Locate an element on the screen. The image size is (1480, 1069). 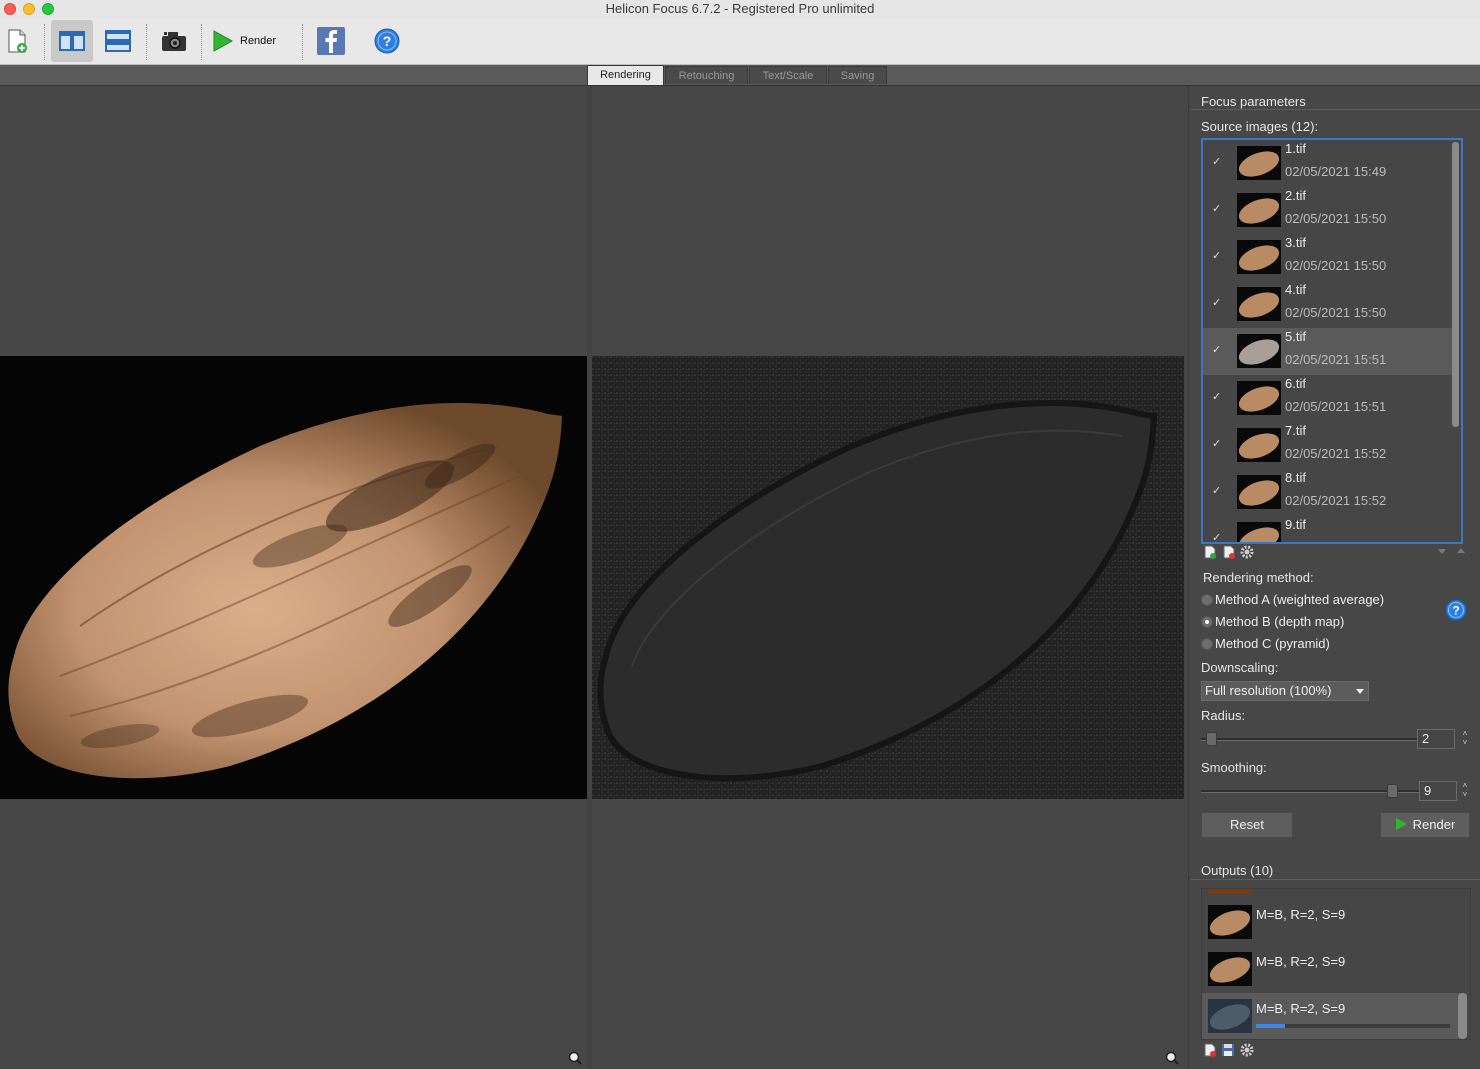
almond-image is located at coordinates (285, 591).